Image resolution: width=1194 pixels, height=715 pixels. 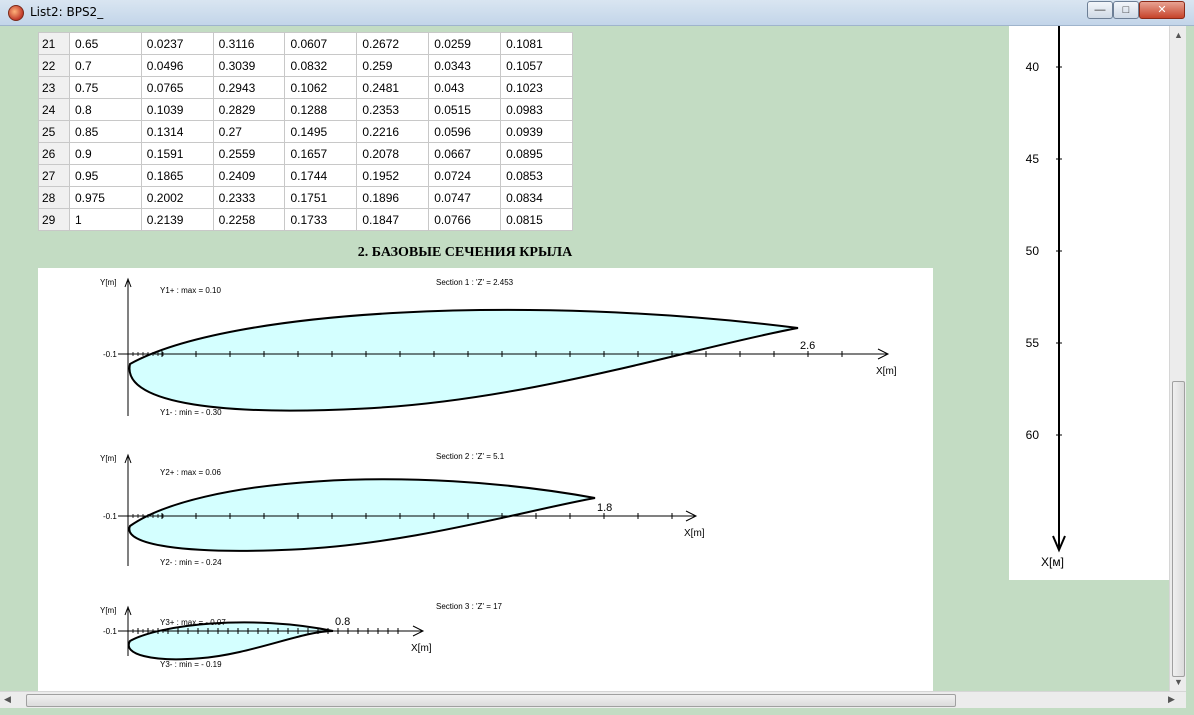 I want to click on table-row: 29 1 0.2139 0.2258 0.1733 0.1847 0.0766 0.0815, so click(x=305, y=219).